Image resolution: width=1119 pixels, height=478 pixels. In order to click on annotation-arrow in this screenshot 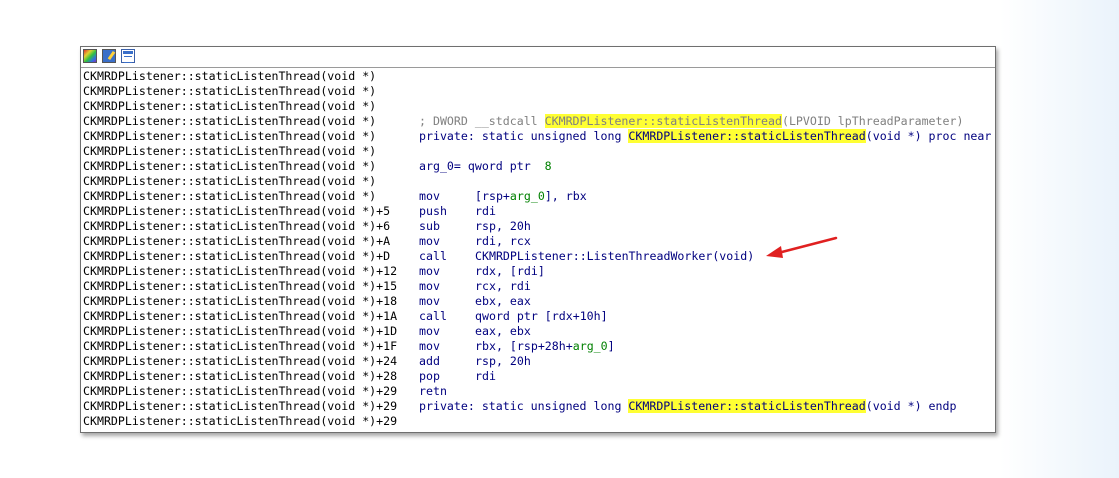, I will do `click(802, 247)`.